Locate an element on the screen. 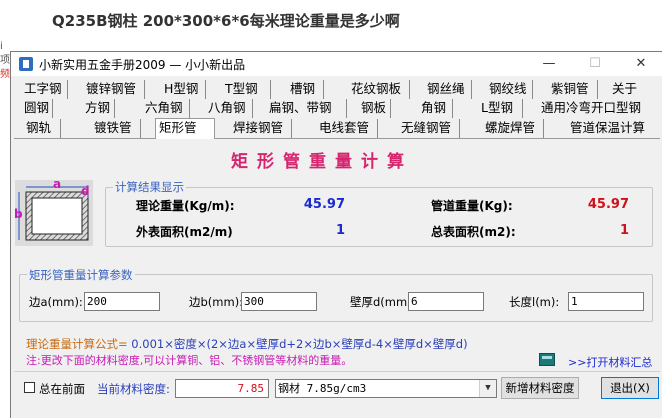 The height and width of the screenshot is (418, 662). material-select-value: 钢材 7.85g/cm3 is located at coordinates (322, 388).